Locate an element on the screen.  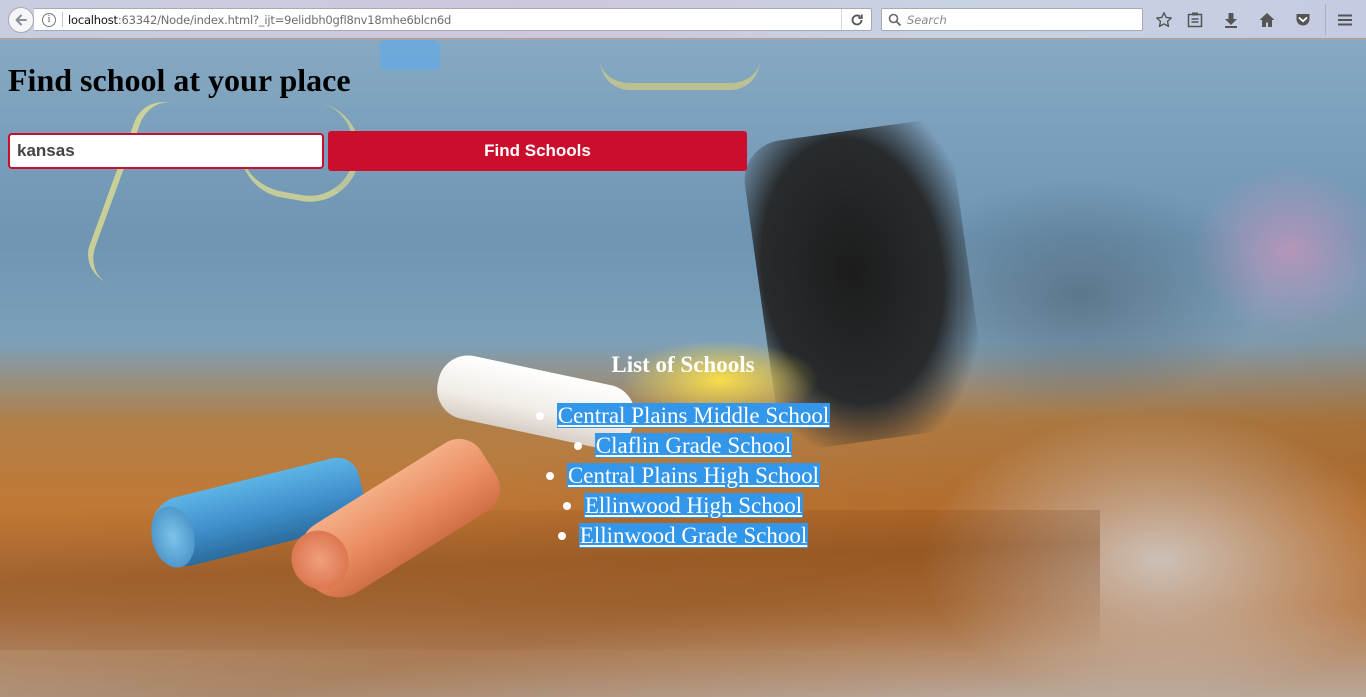
pocket-button is located at coordinates (1303, 20).